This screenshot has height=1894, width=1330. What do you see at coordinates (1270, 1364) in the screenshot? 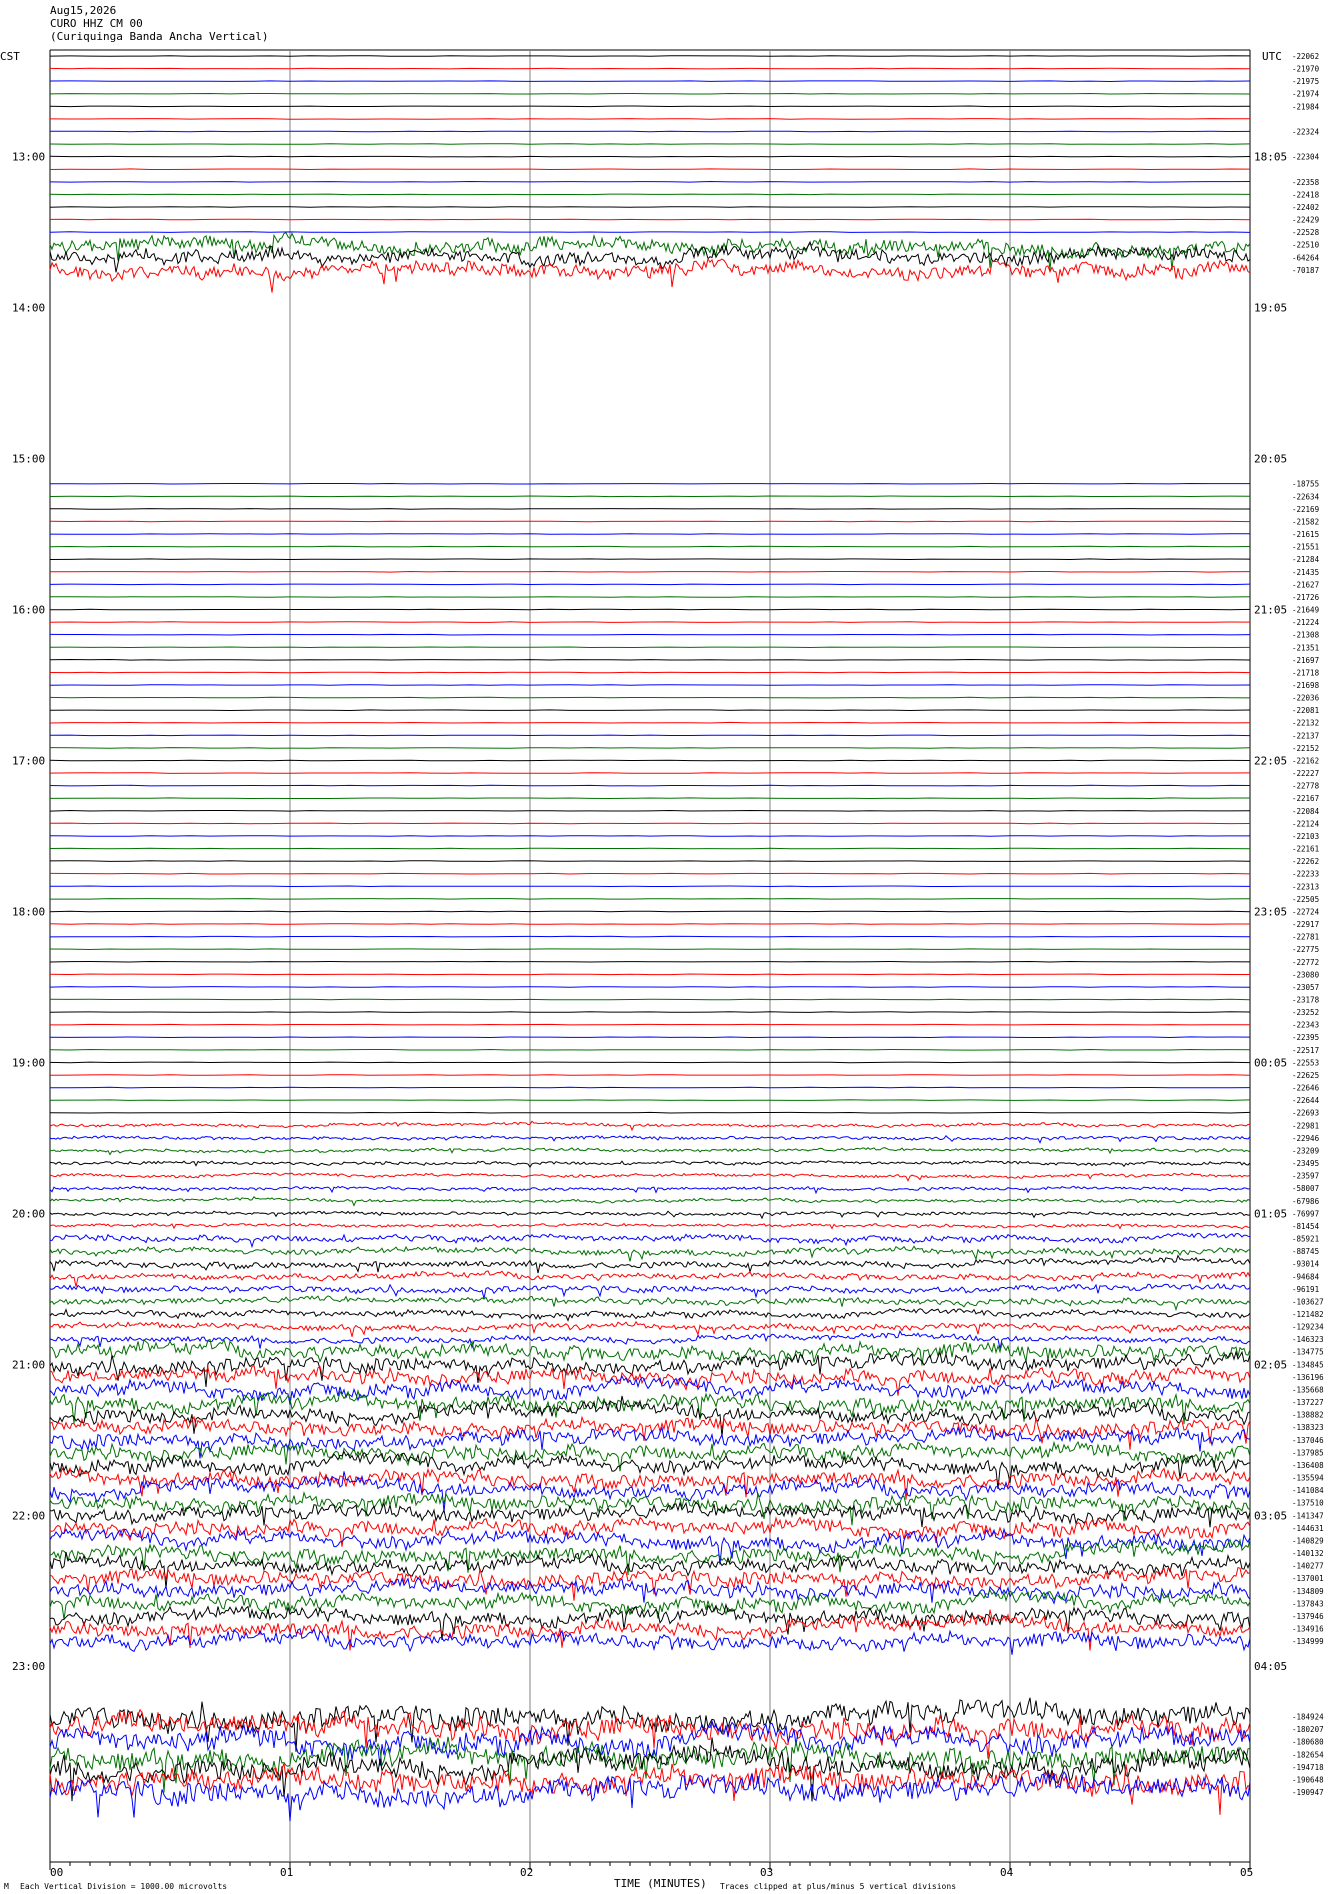
I see `right-hour-label: 02:05` at bounding box center [1270, 1364].